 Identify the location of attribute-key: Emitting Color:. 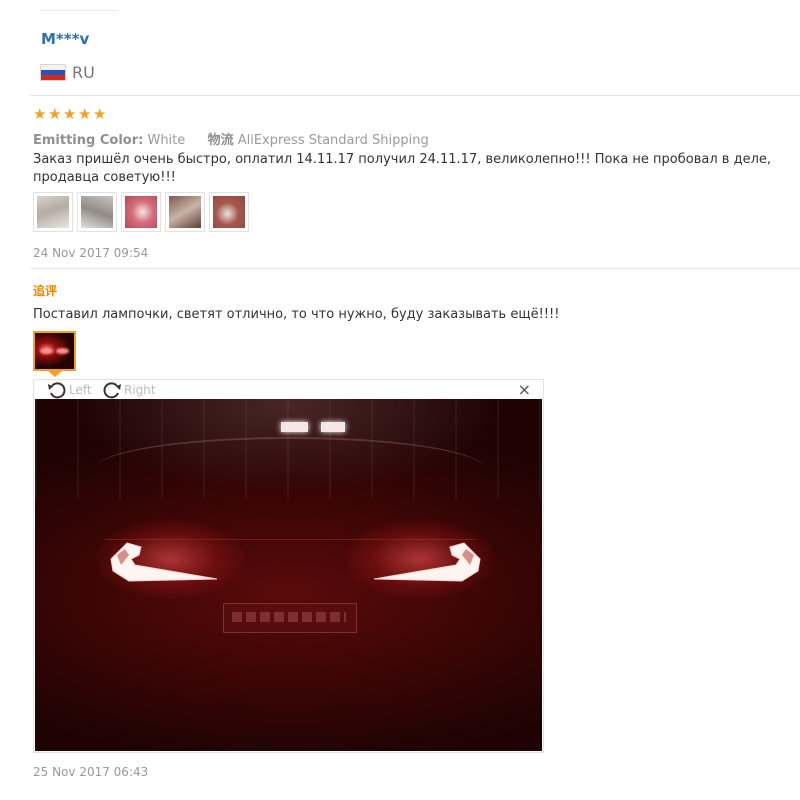
(88, 140).